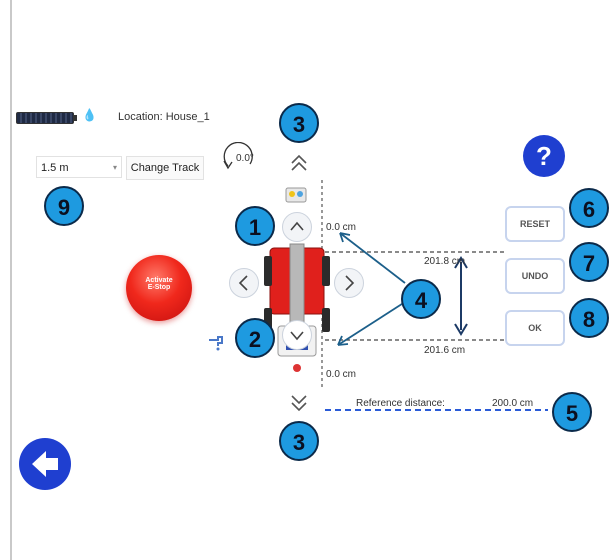 Image resolution: width=613 pixels, height=560 pixels. I want to click on callout-5: 5, so click(572, 412).